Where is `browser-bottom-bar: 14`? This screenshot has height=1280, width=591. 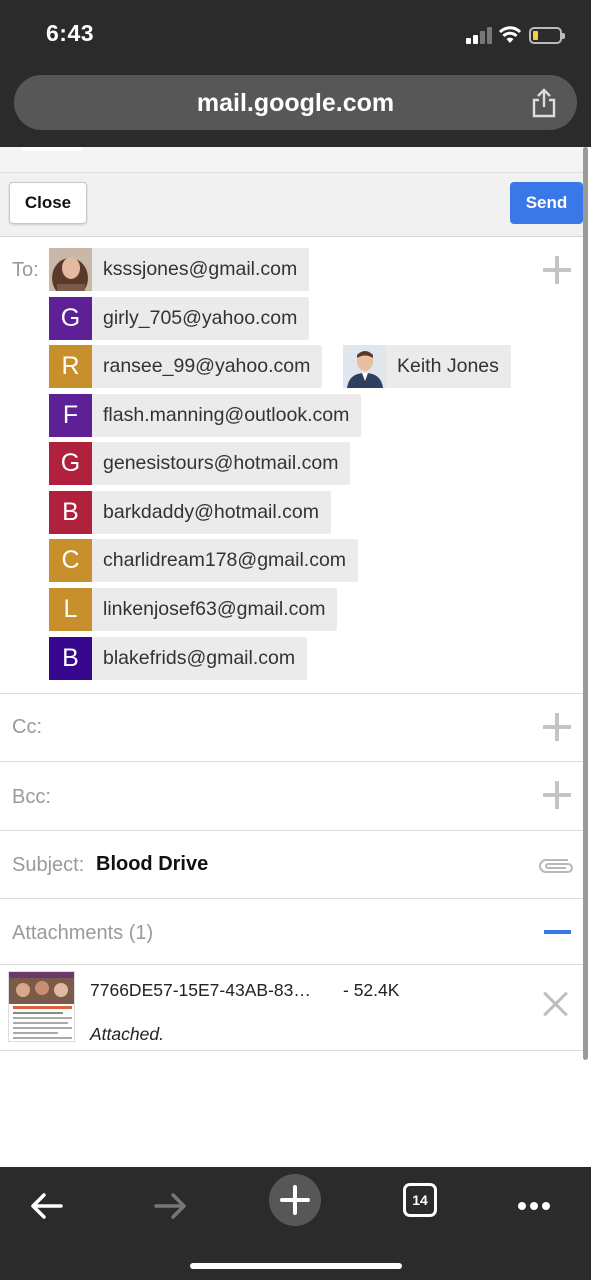
browser-bottom-bar: 14 is located at coordinates (295, 1223).